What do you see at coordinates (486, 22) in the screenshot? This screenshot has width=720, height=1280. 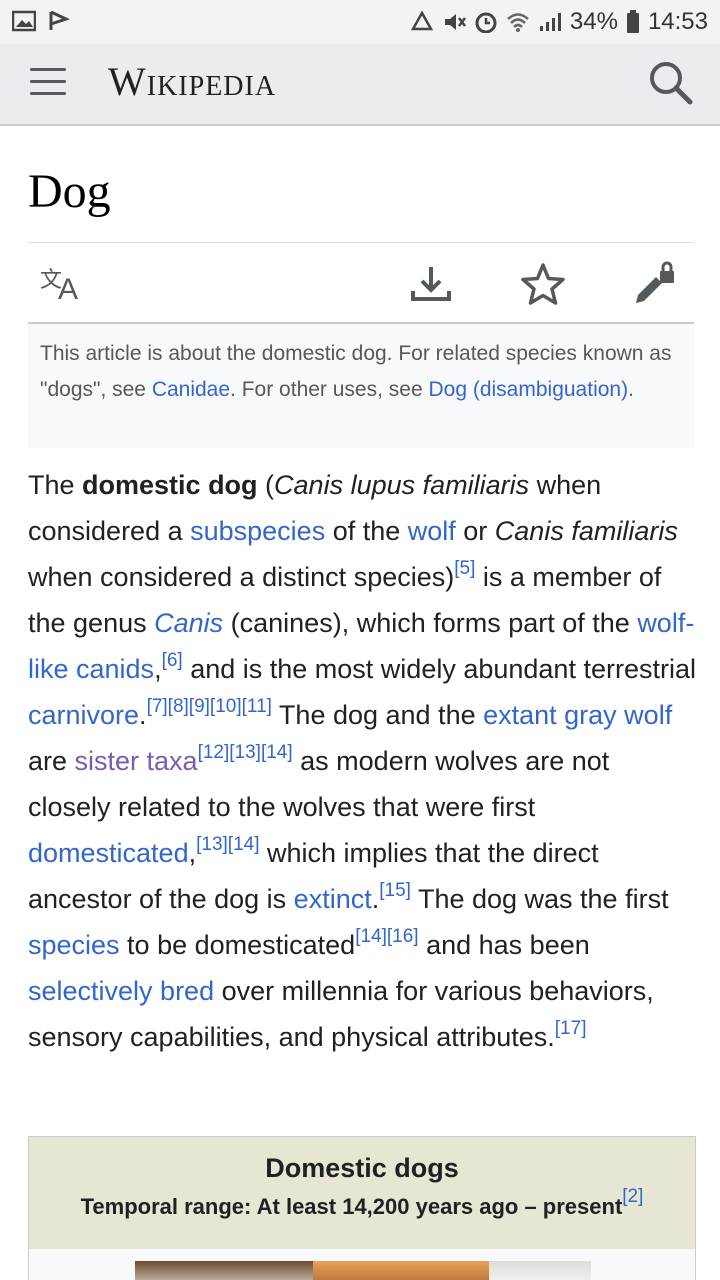 I see `alarm-icon` at bounding box center [486, 22].